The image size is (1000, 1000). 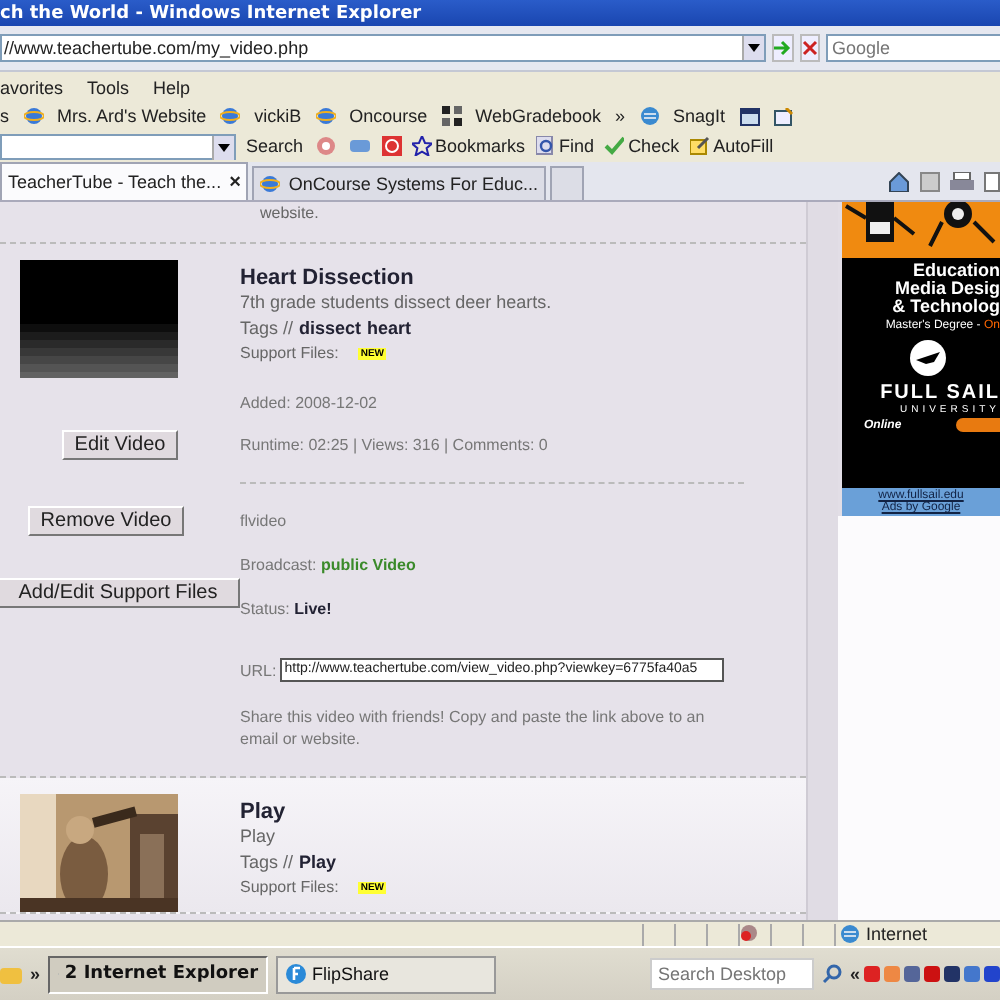 What do you see at coordinates (266, 609) in the screenshot?
I see `status-label: Status:` at bounding box center [266, 609].